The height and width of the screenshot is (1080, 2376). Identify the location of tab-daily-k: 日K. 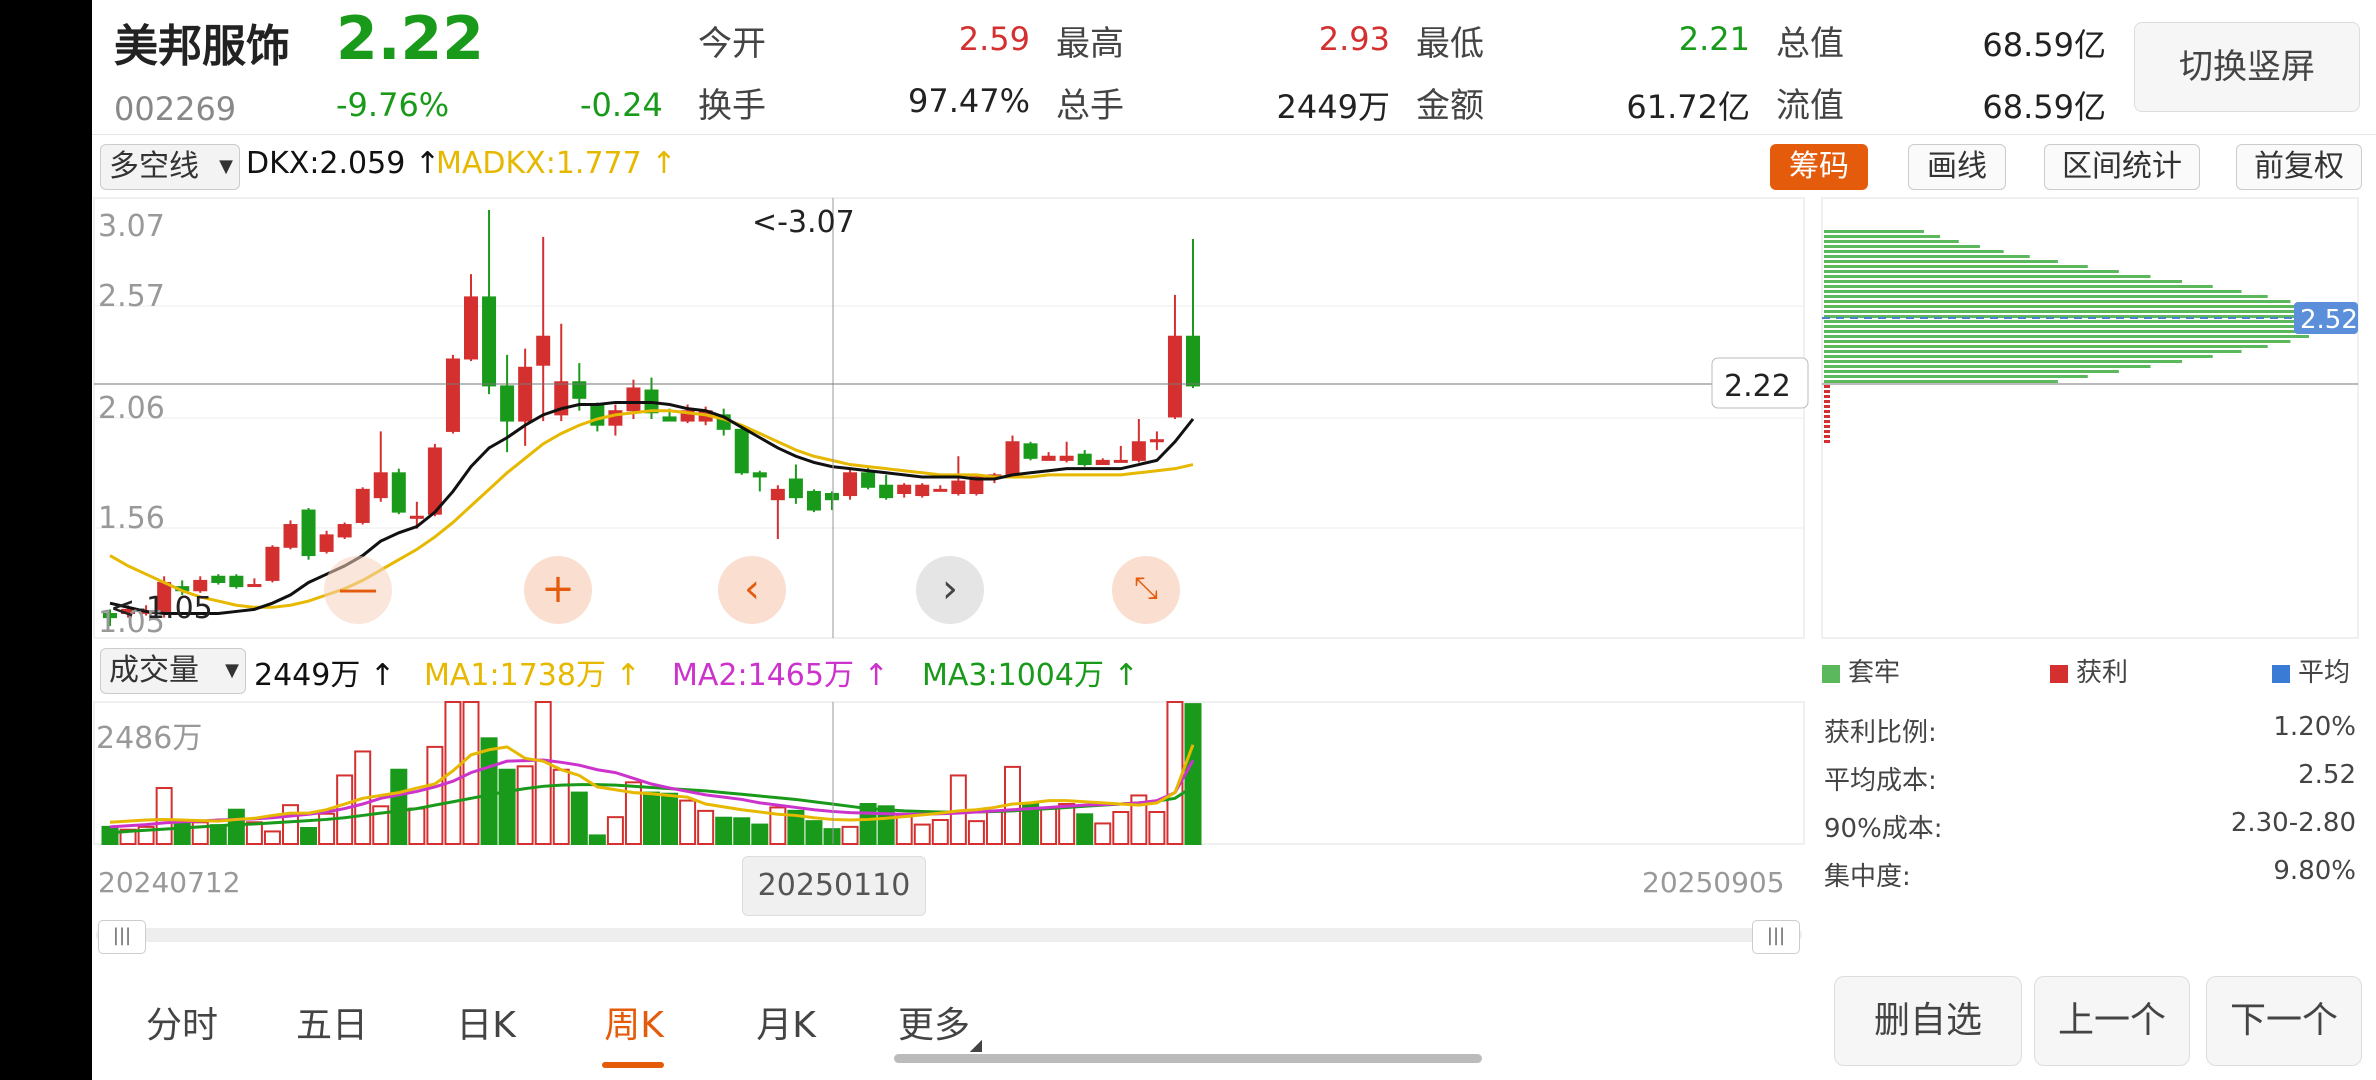
(486, 1022).